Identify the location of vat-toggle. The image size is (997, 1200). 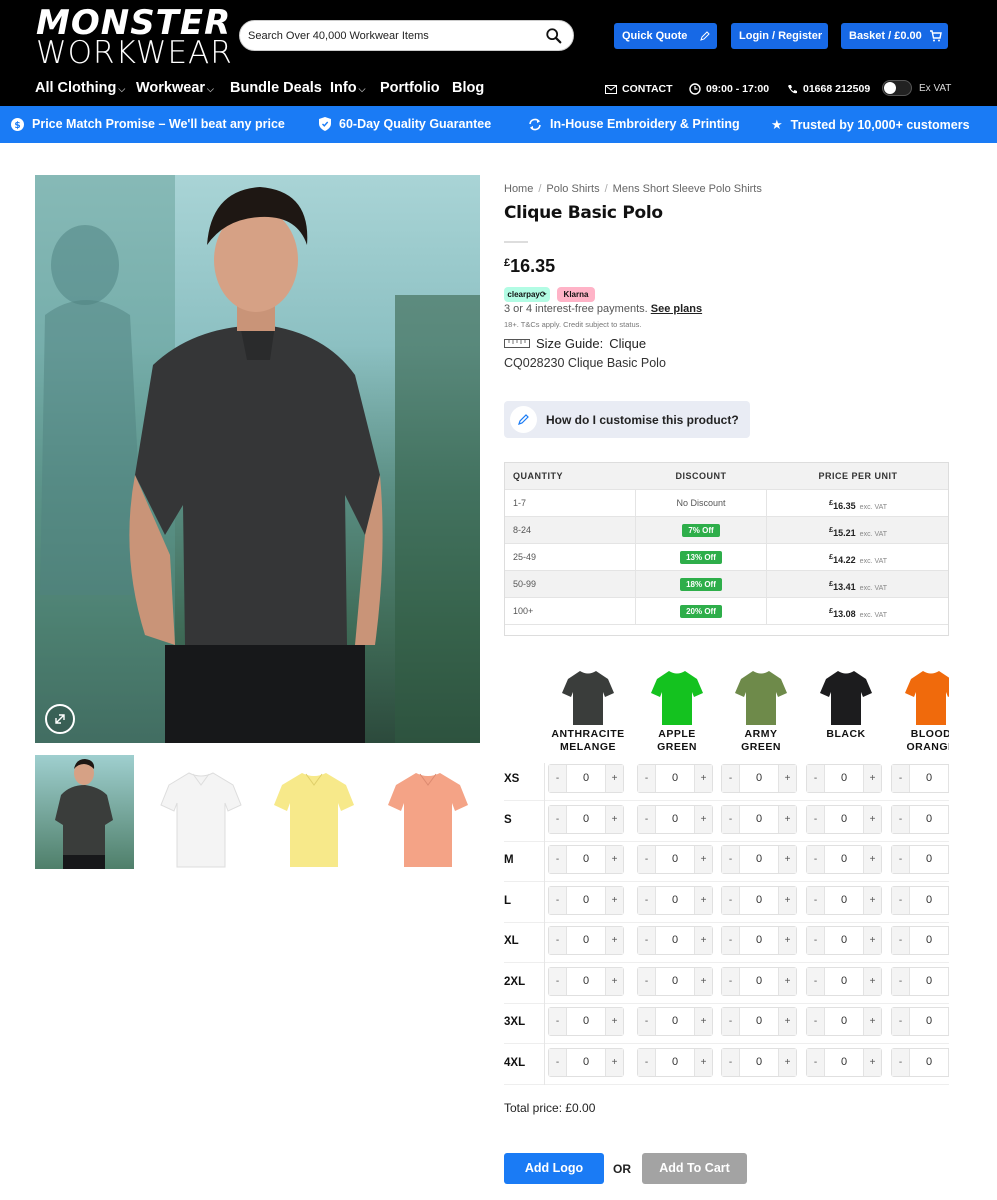
(897, 88).